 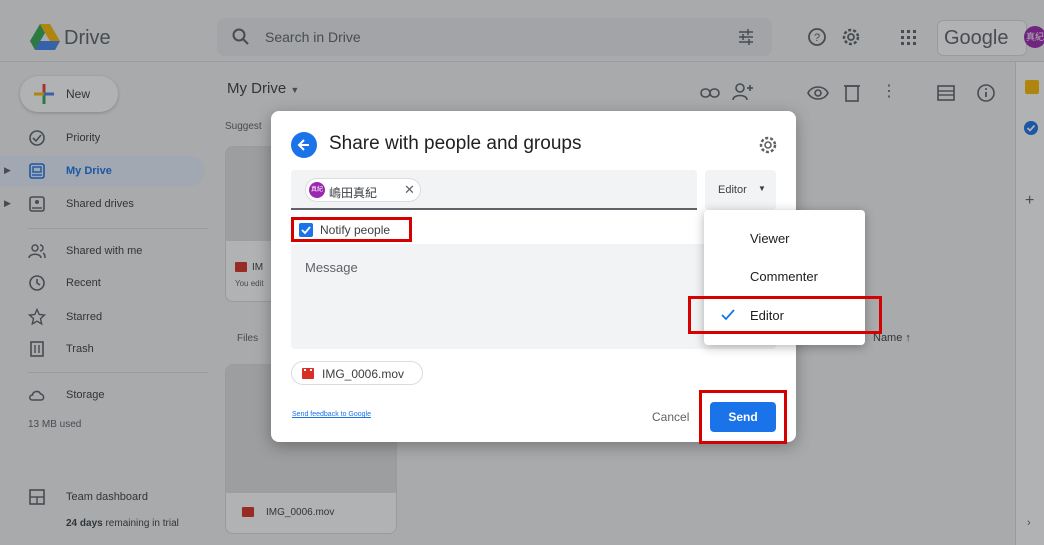 What do you see at coordinates (331, 267) in the screenshot?
I see `message-placeholder: Message` at bounding box center [331, 267].